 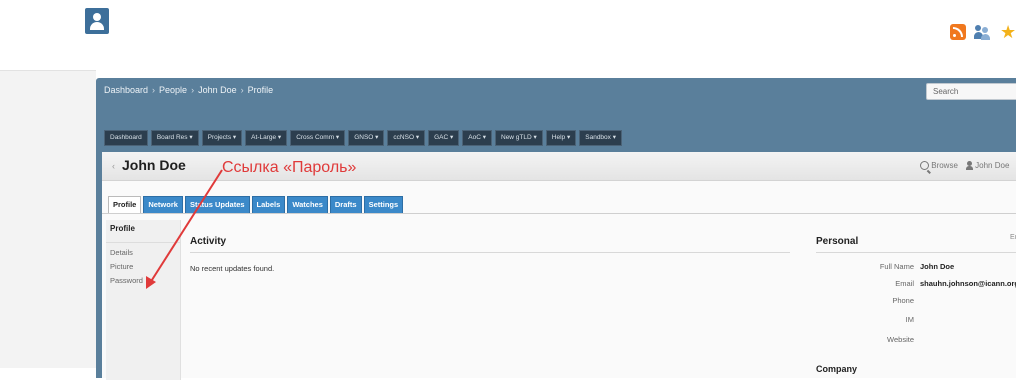 I want to click on user-icon, so click(x=969, y=166).